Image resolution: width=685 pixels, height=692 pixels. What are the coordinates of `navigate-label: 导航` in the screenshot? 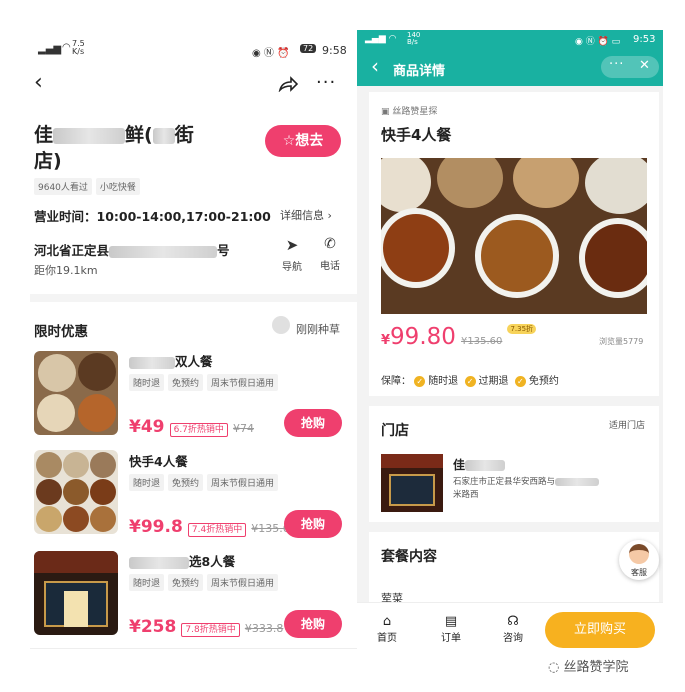 It's located at (292, 267).